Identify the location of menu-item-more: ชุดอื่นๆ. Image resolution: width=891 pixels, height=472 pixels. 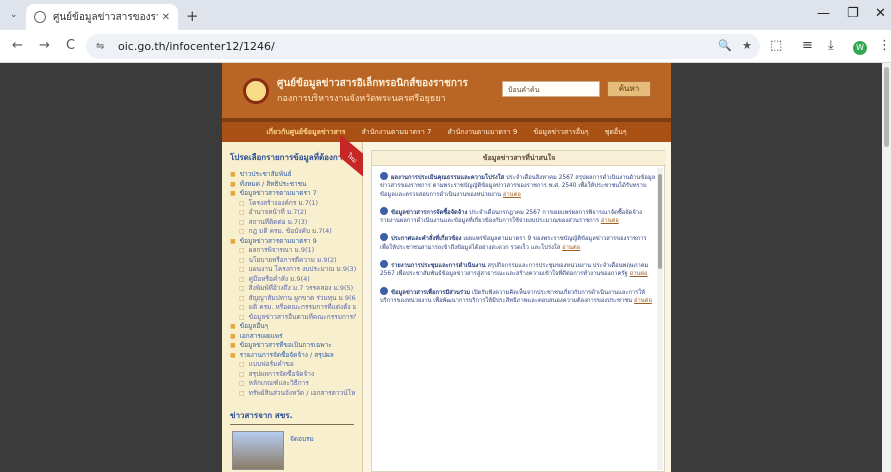
(616, 132).